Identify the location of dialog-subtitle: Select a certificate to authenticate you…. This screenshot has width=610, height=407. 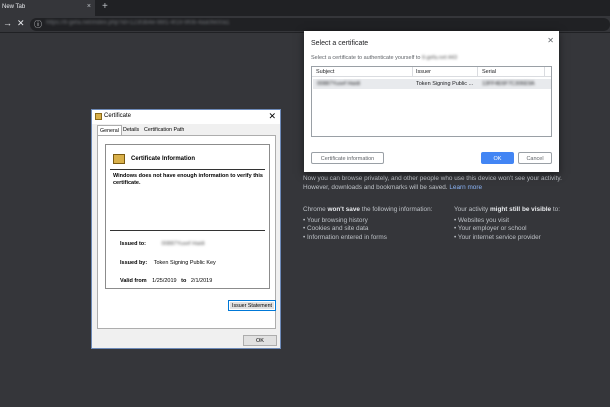
(384, 58).